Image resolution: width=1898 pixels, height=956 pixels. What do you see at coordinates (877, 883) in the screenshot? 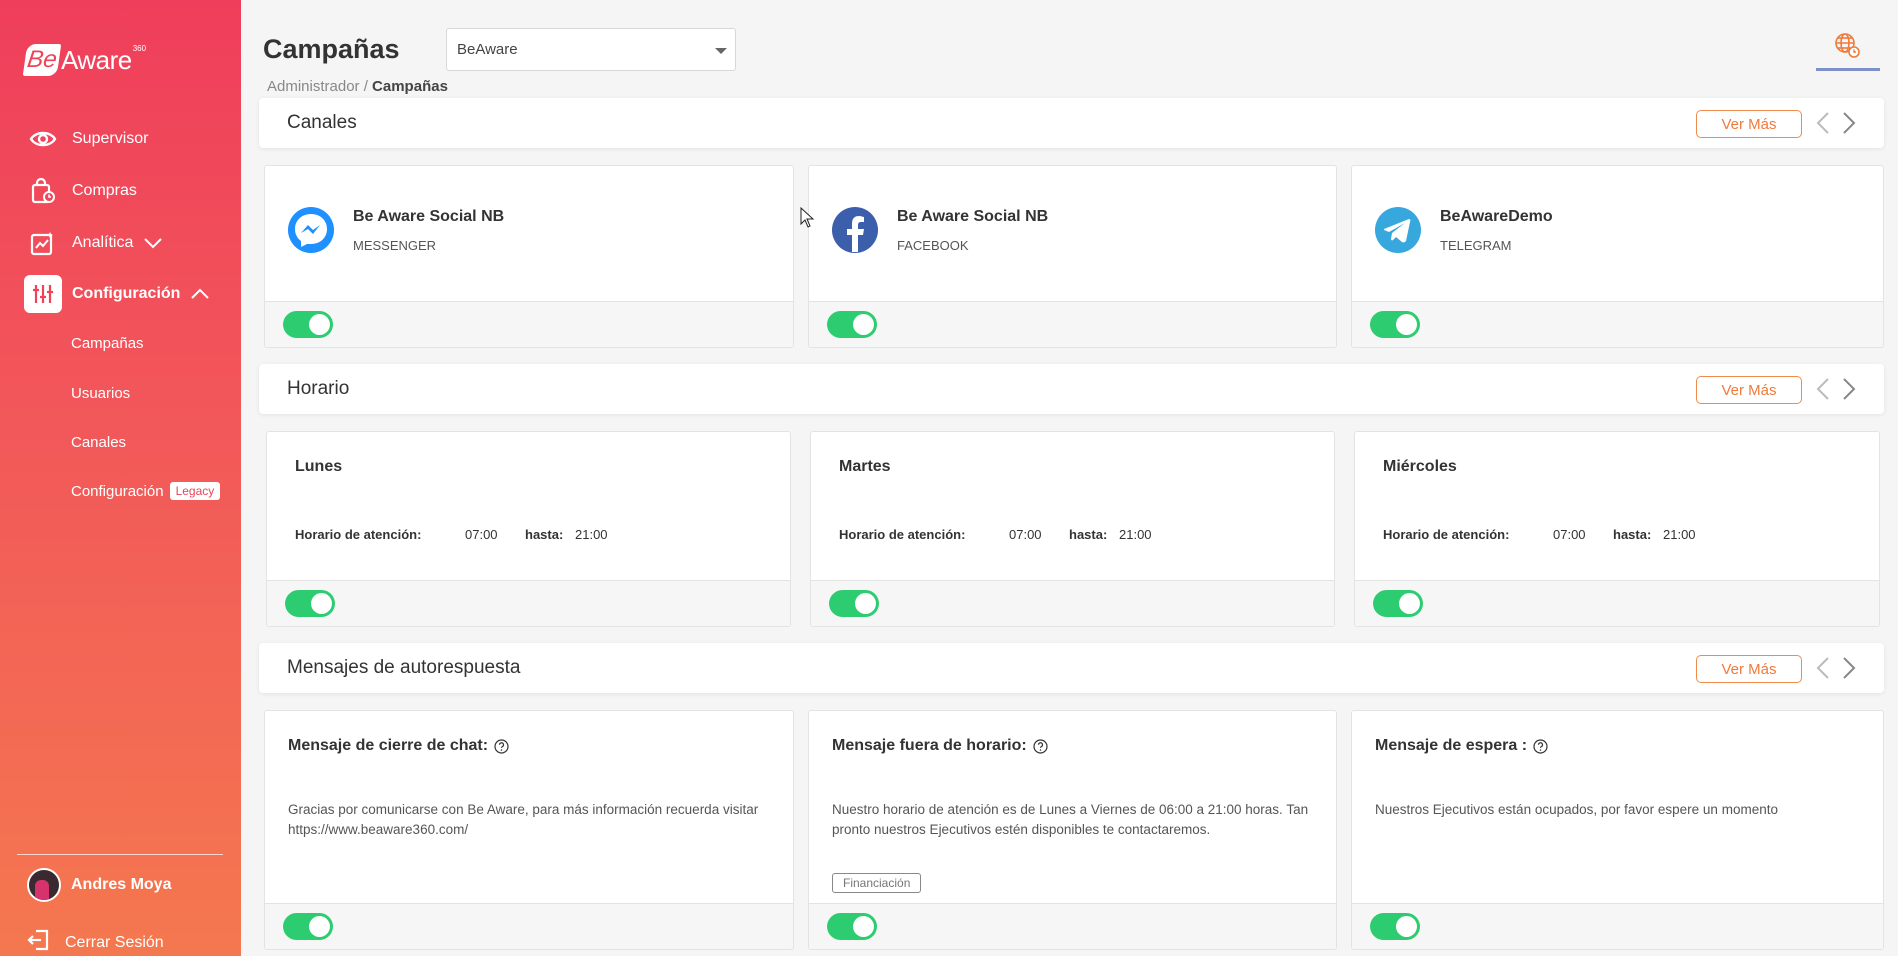
I see `campaign-tag: Financiación` at bounding box center [877, 883].